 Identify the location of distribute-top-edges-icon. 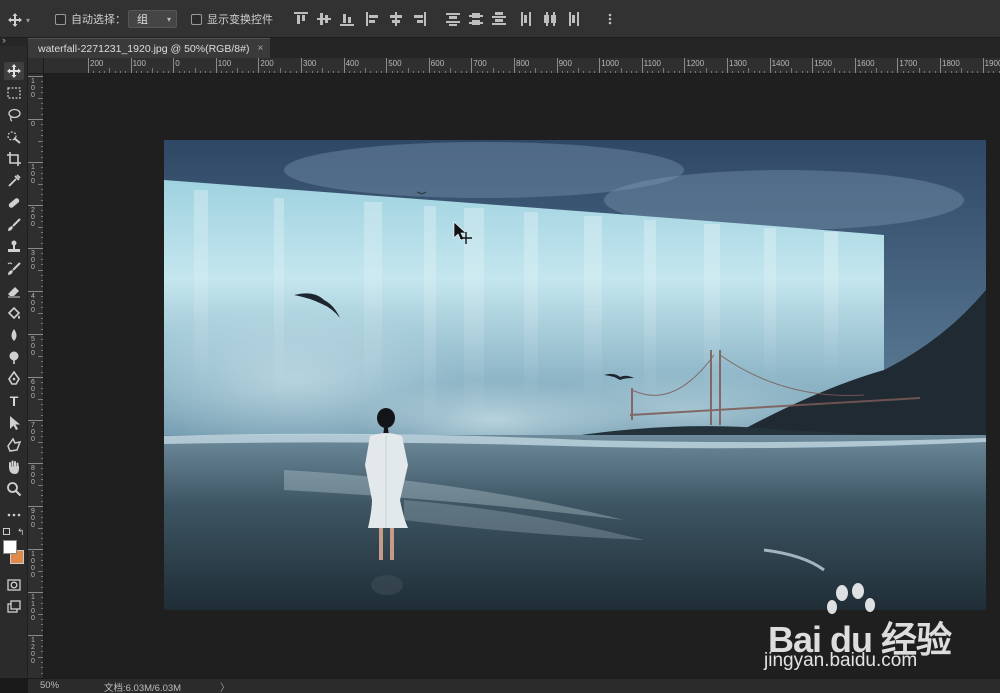
(453, 19).